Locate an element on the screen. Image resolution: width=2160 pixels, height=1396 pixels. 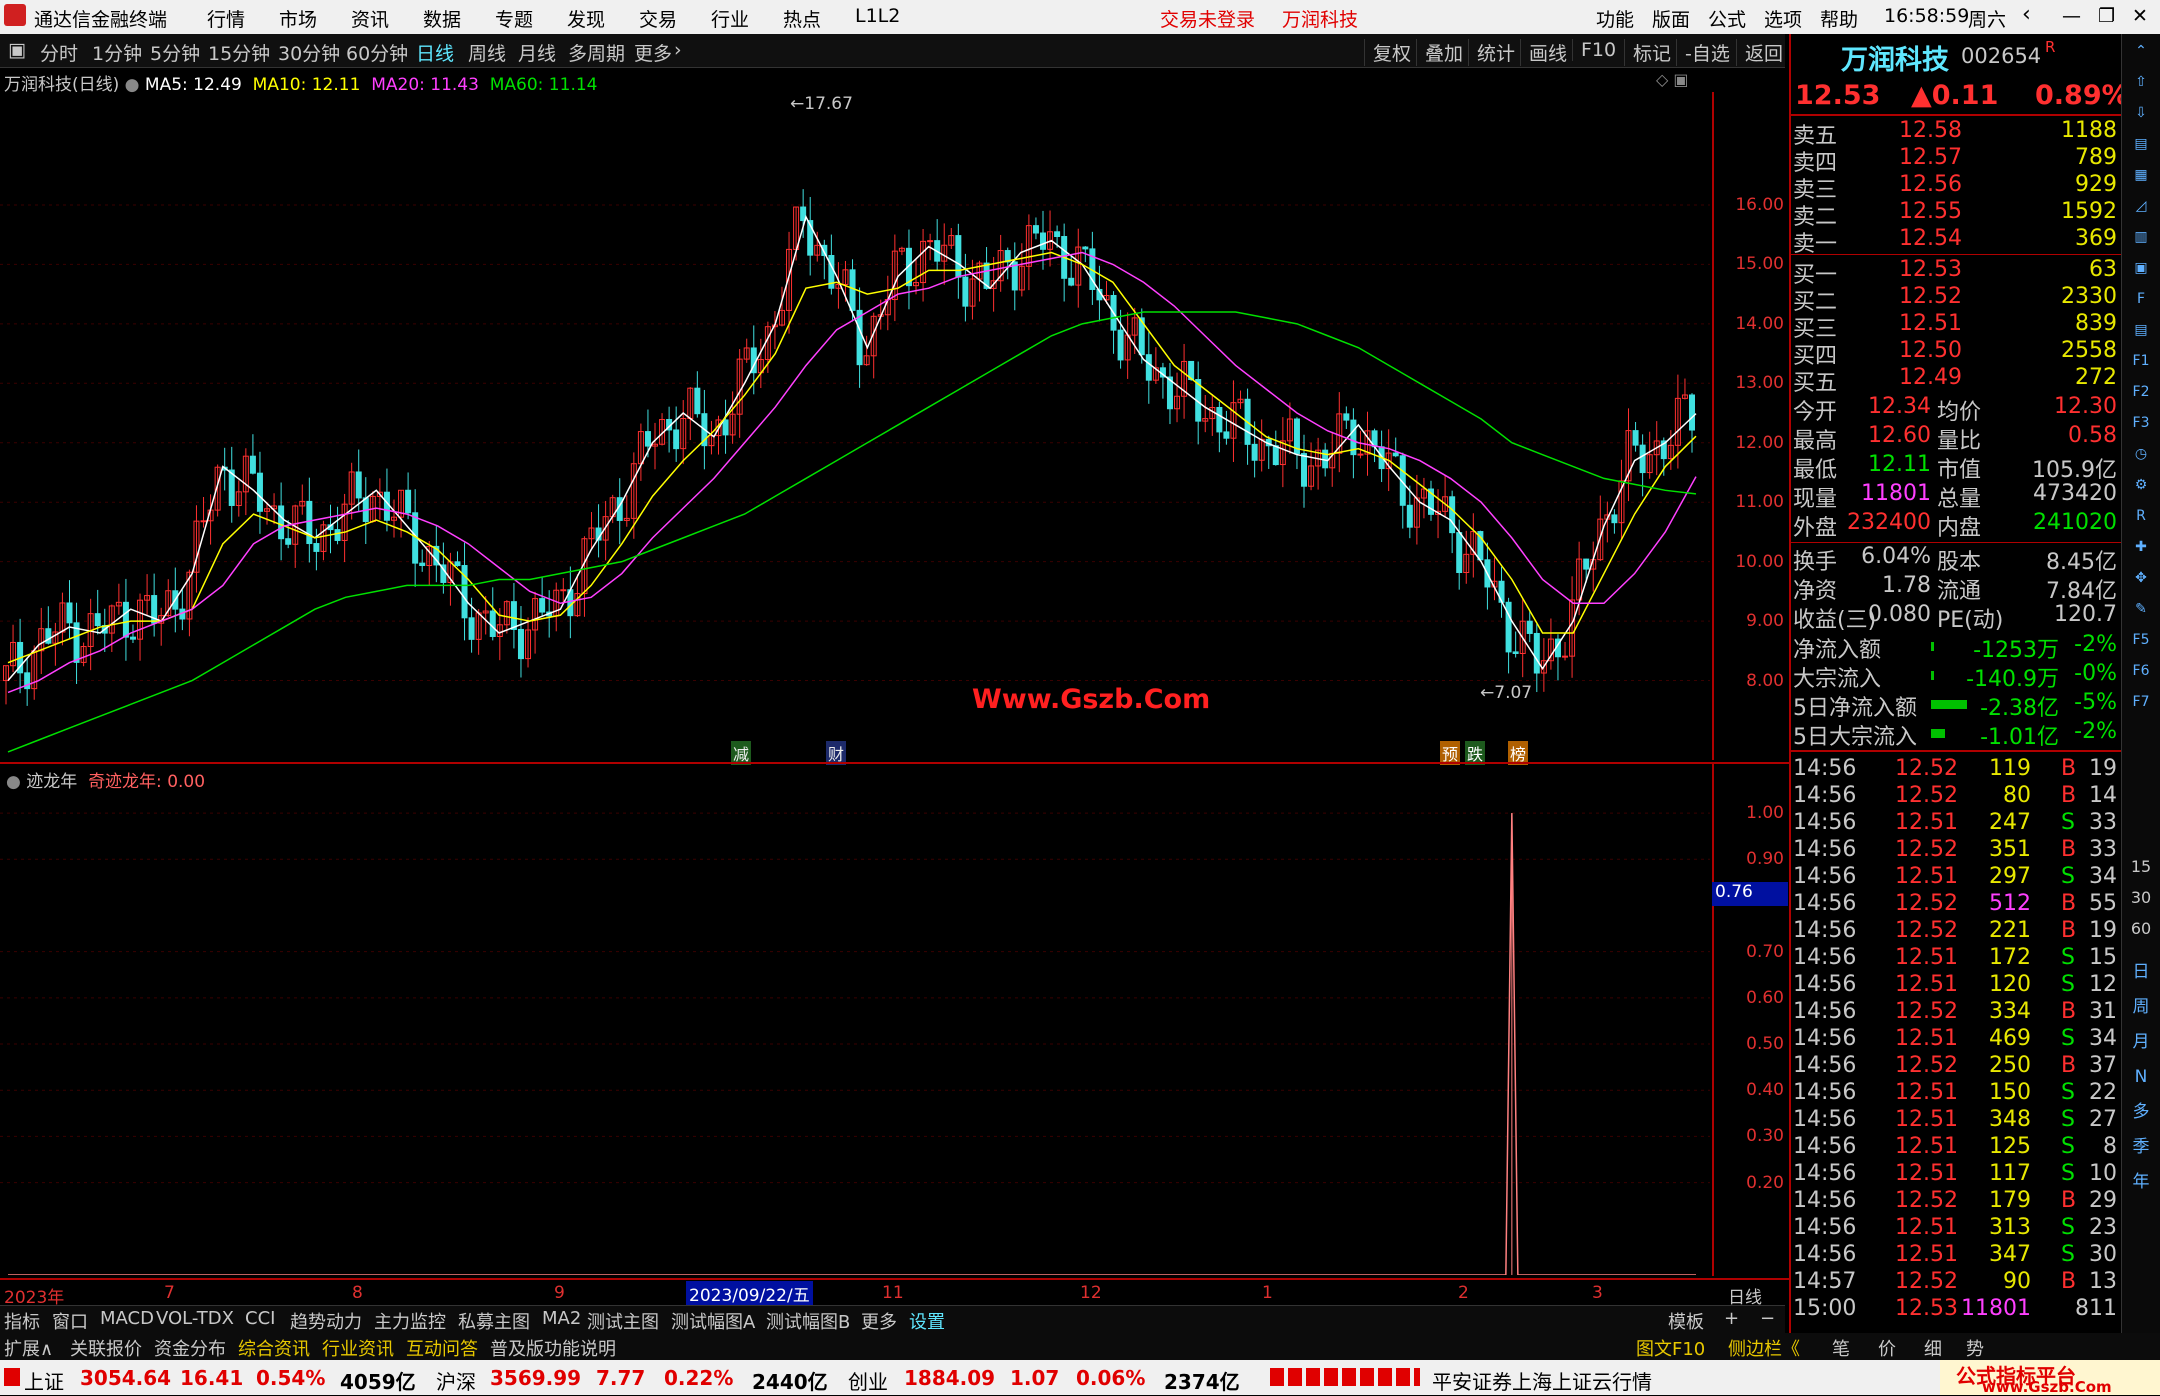
menu-item-xuanxiang: 选项 is located at coordinates (1783, 18).